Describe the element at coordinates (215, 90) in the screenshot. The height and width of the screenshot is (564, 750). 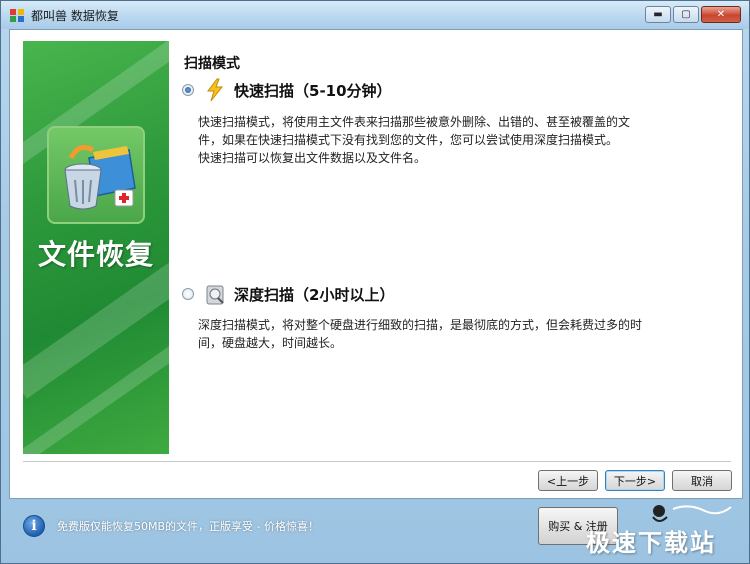
I see `lightning-icon` at that location.